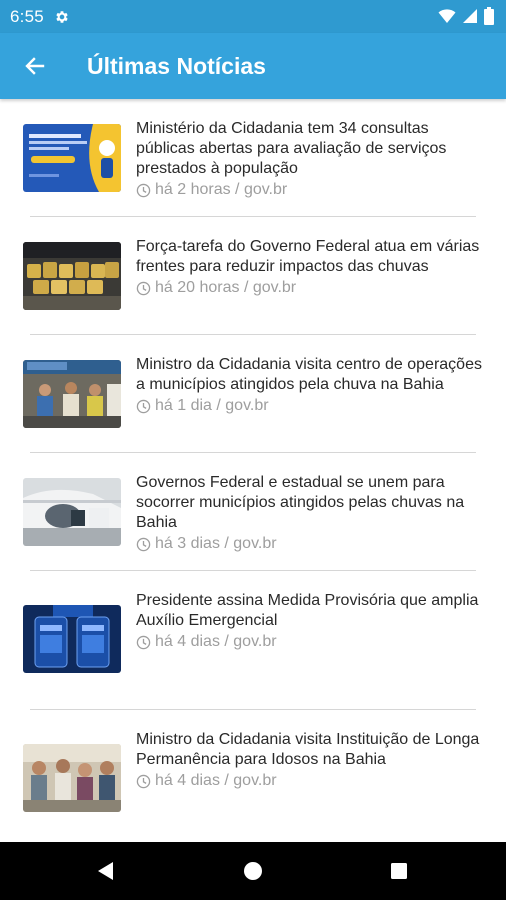  I want to click on news-source-time: há 3 dias / gov.br, so click(216, 543).